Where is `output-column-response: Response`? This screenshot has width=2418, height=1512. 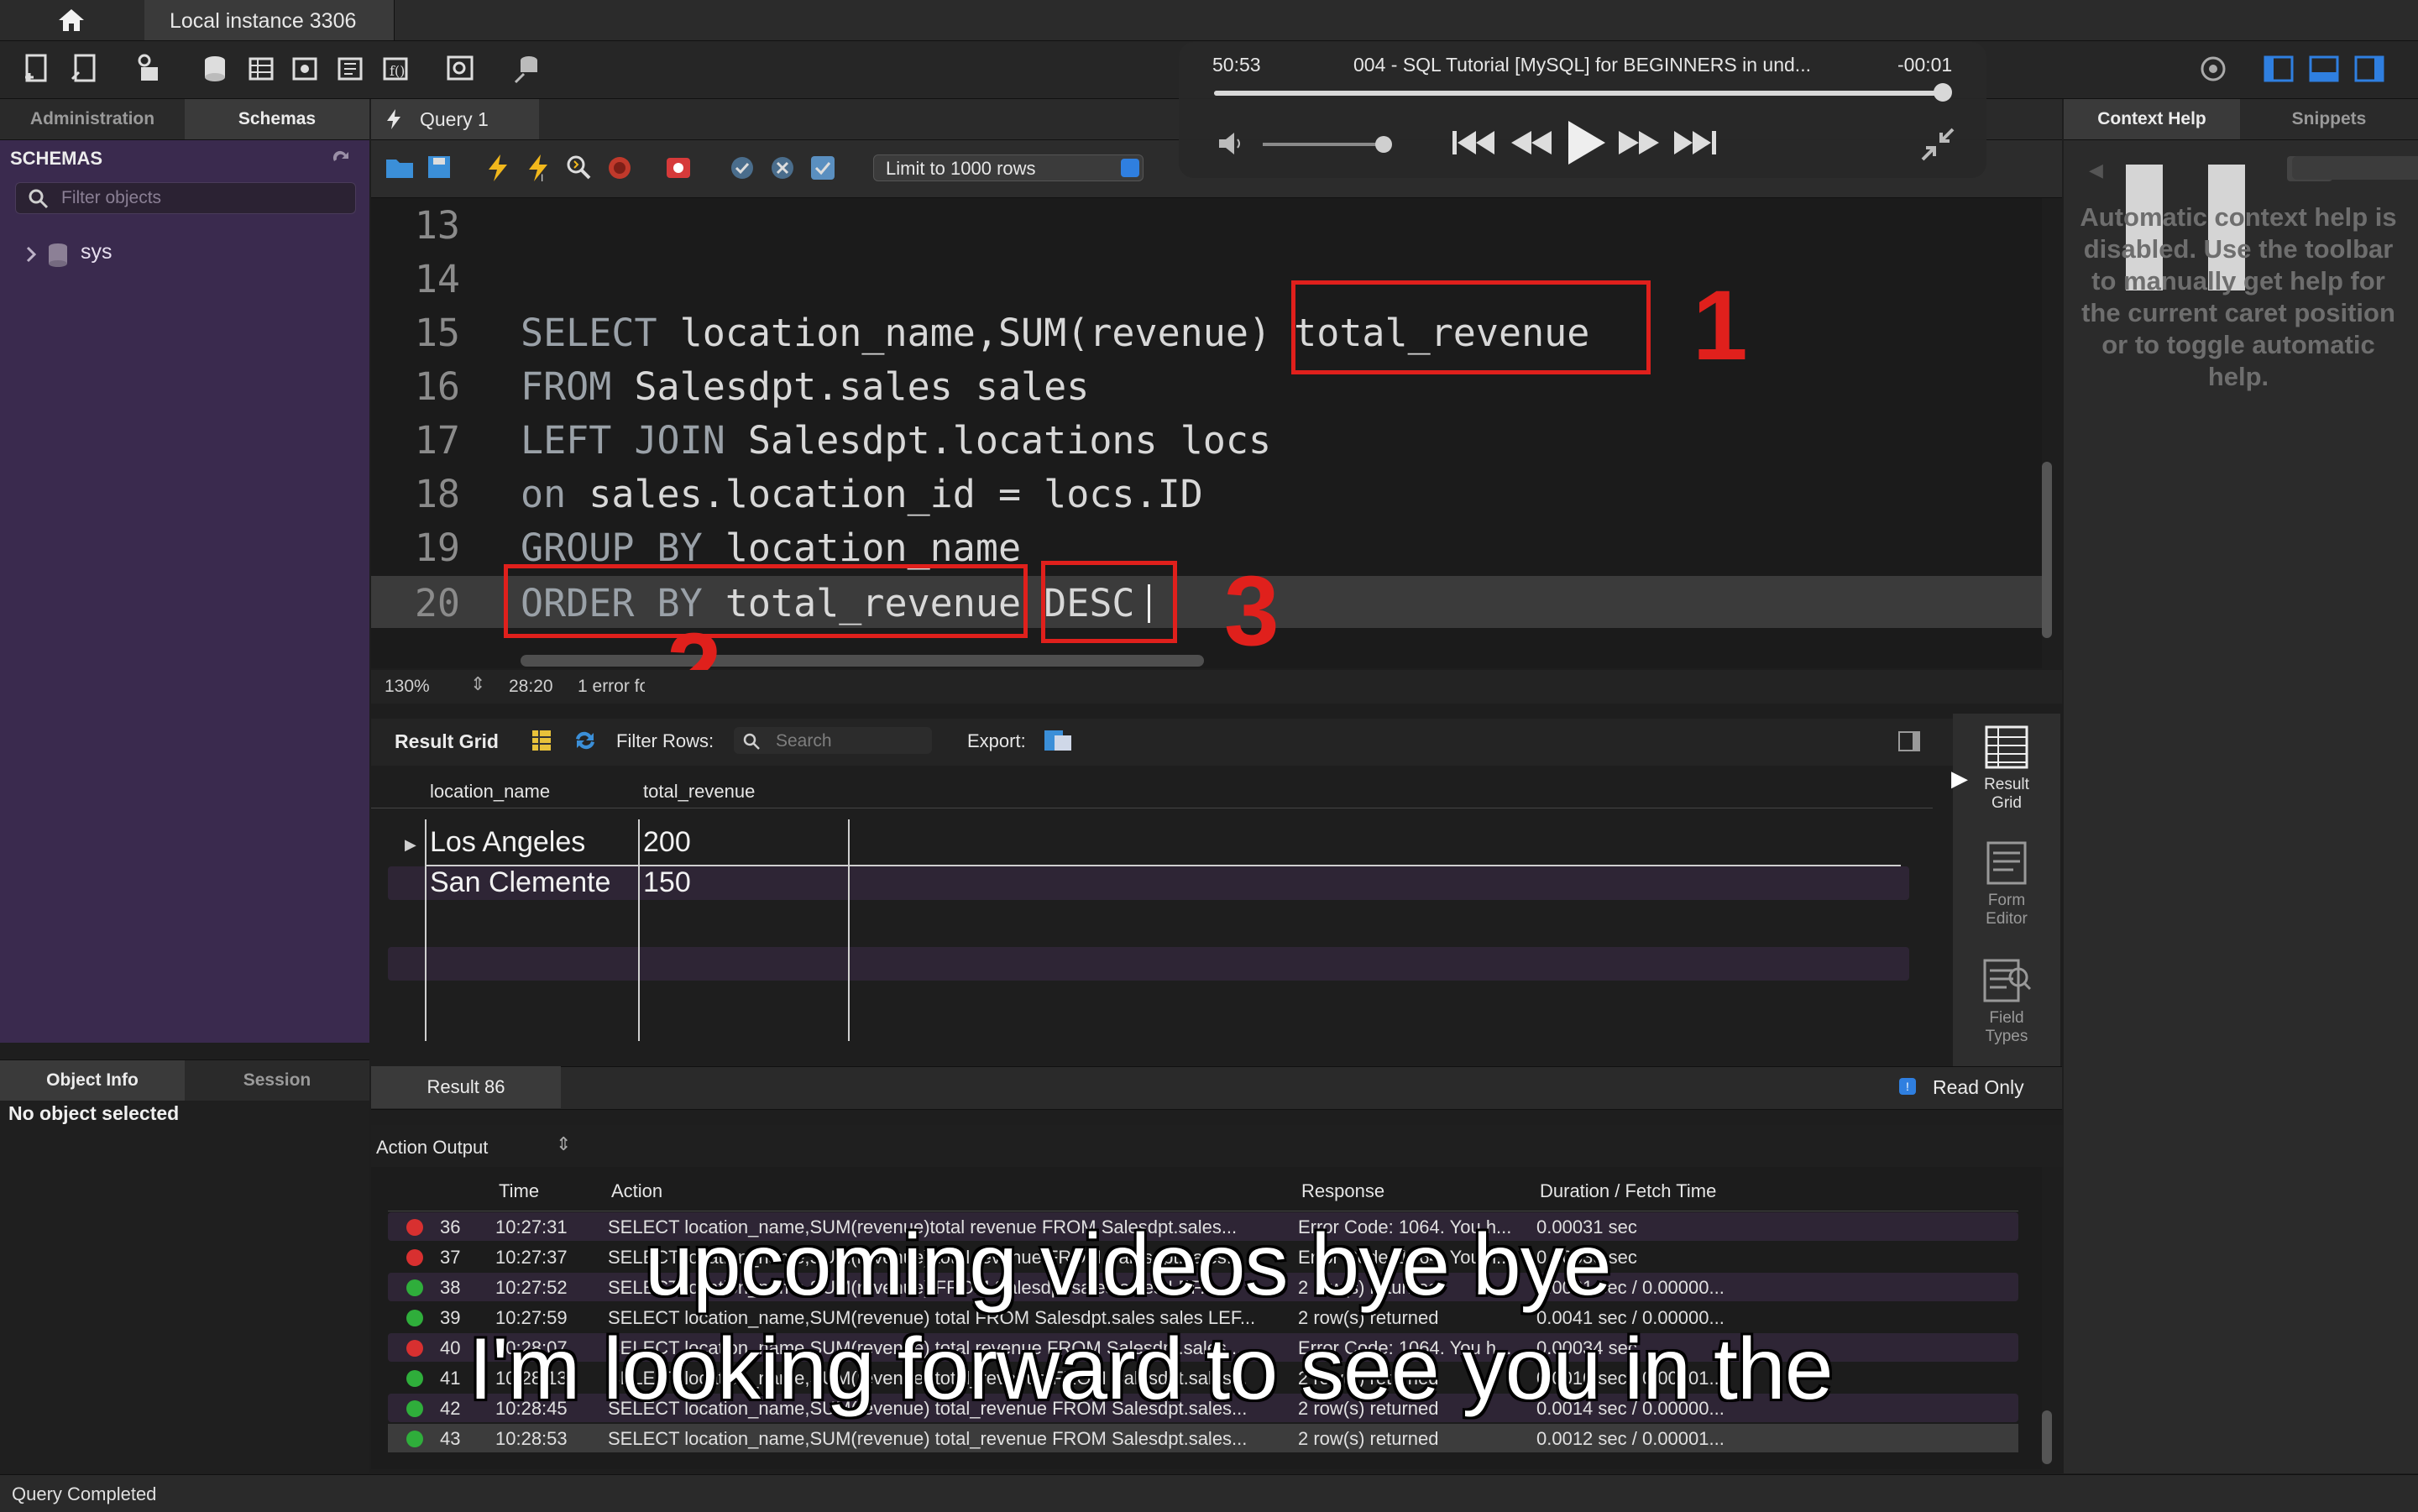 output-column-response: Response is located at coordinates (1342, 1191).